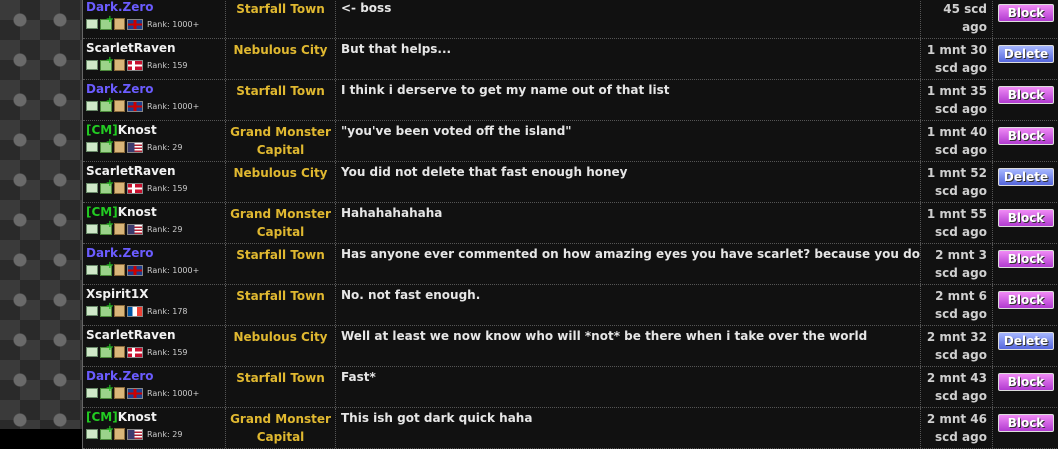  Describe the element at coordinates (957, 305) in the screenshot. I see `timestamp-cell: 2 mnt 6 scd ago` at that location.